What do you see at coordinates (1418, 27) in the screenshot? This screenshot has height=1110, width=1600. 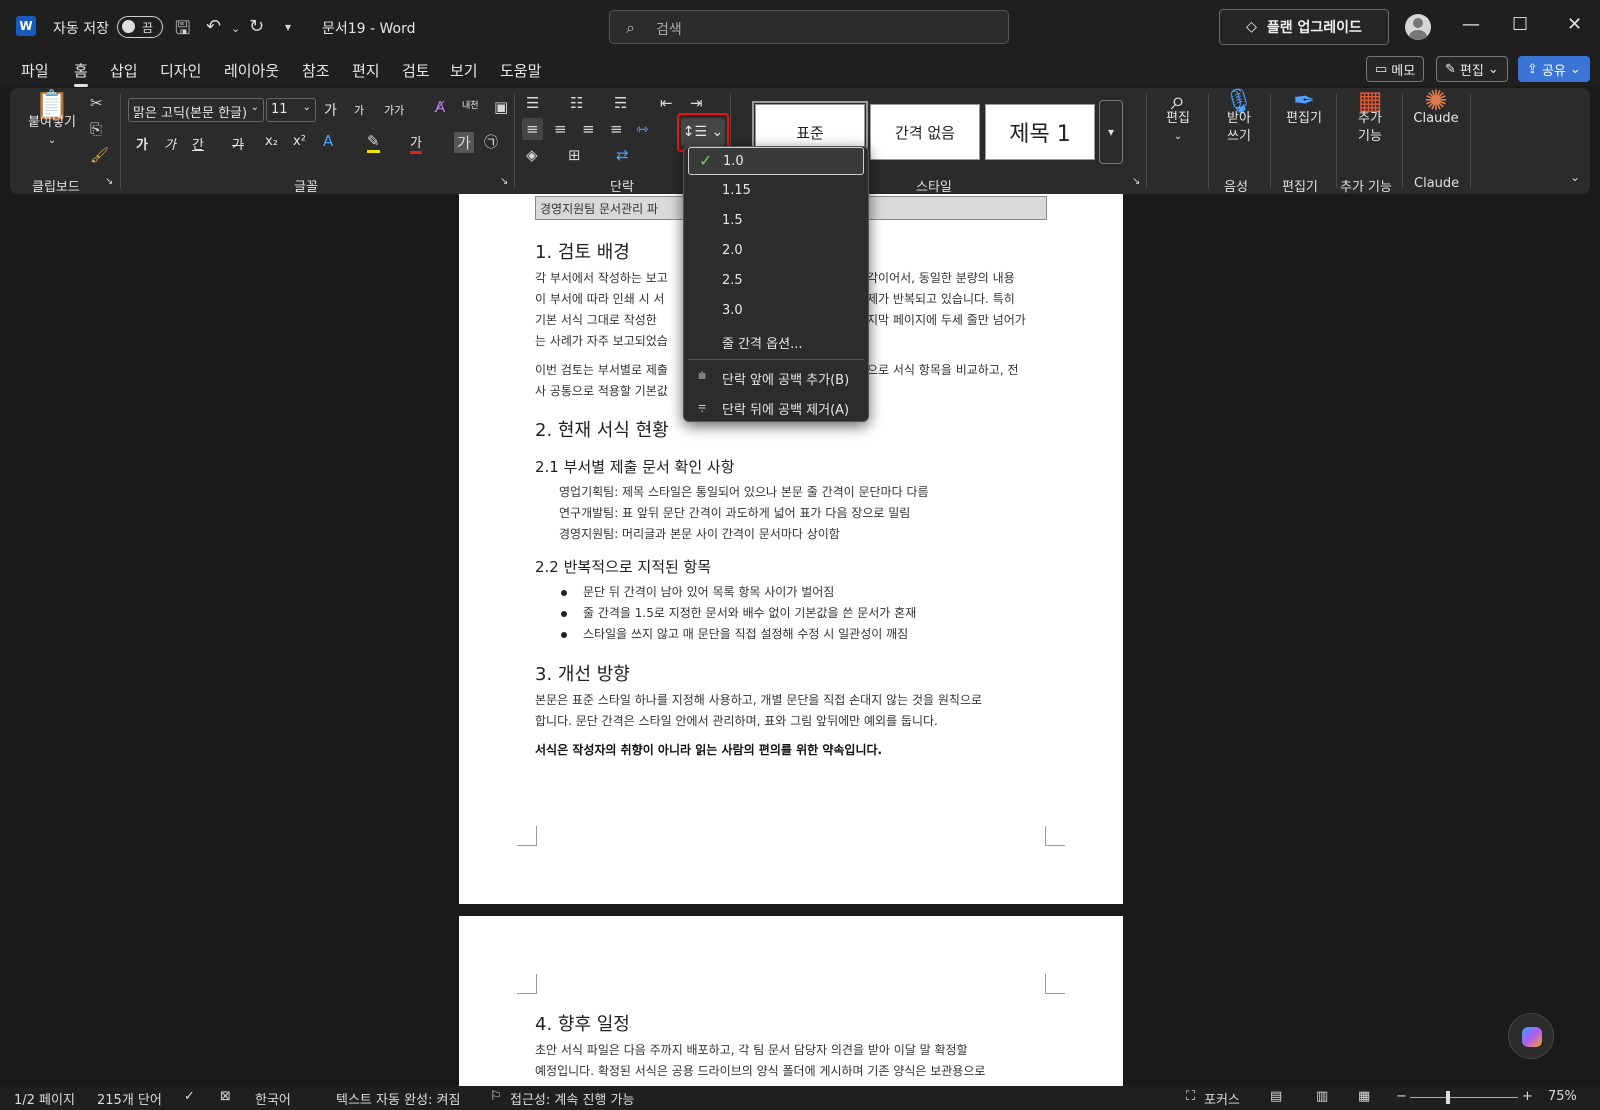 I see `account-avatar` at bounding box center [1418, 27].